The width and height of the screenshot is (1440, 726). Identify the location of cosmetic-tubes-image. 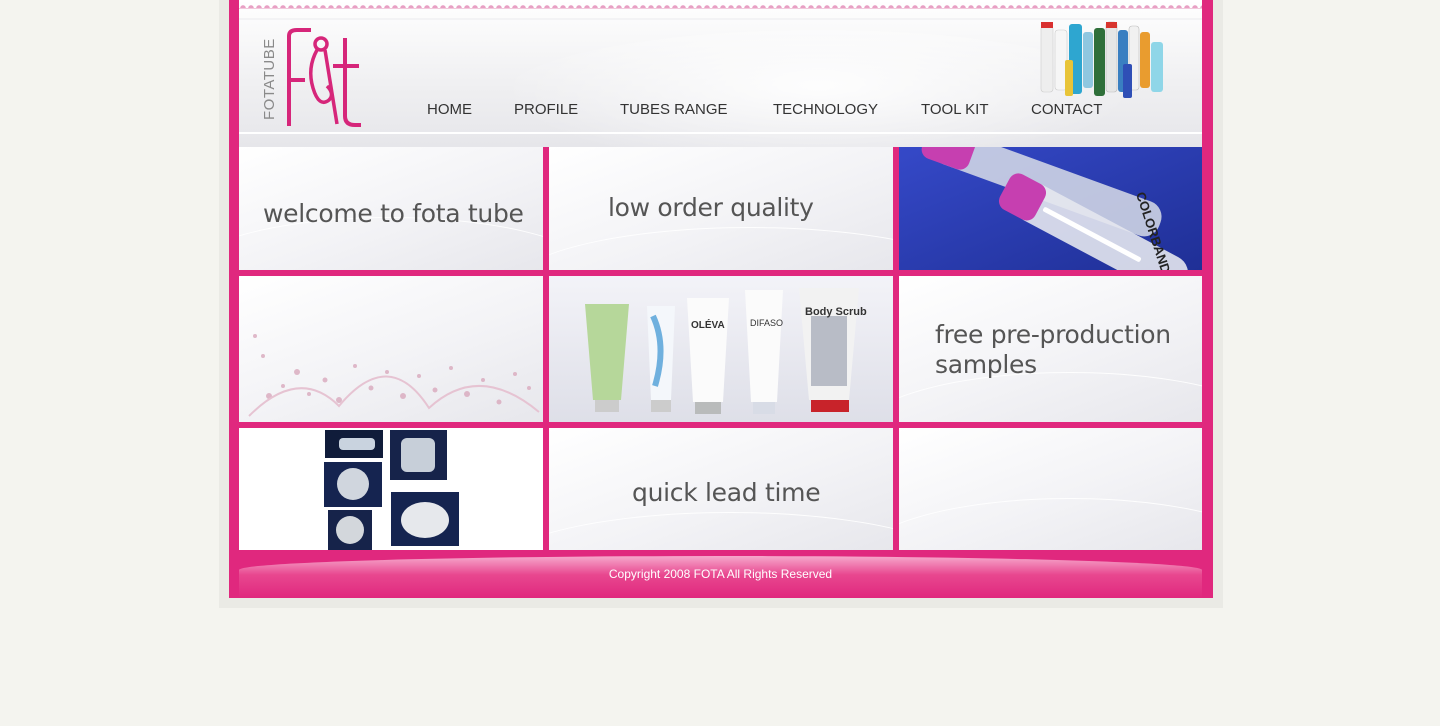
(722, 351).